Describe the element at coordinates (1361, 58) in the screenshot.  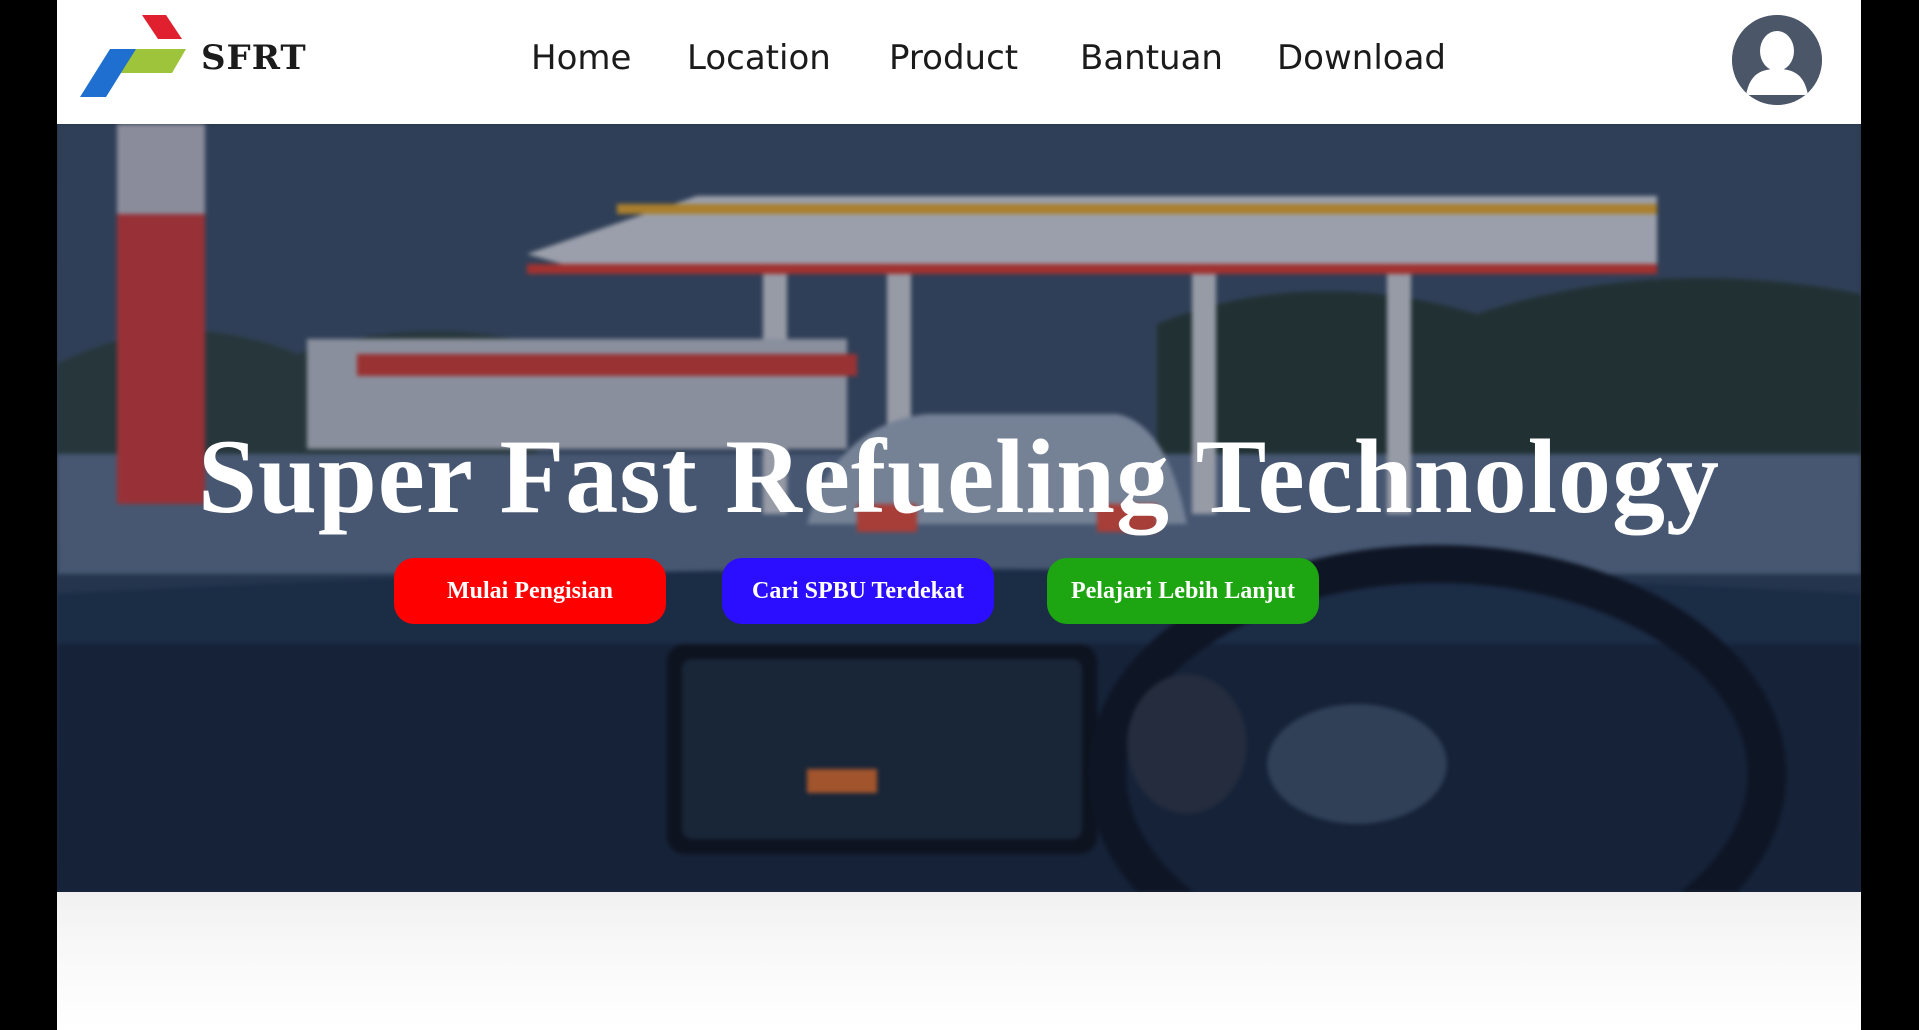
I see `nav-download: Download` at that location.